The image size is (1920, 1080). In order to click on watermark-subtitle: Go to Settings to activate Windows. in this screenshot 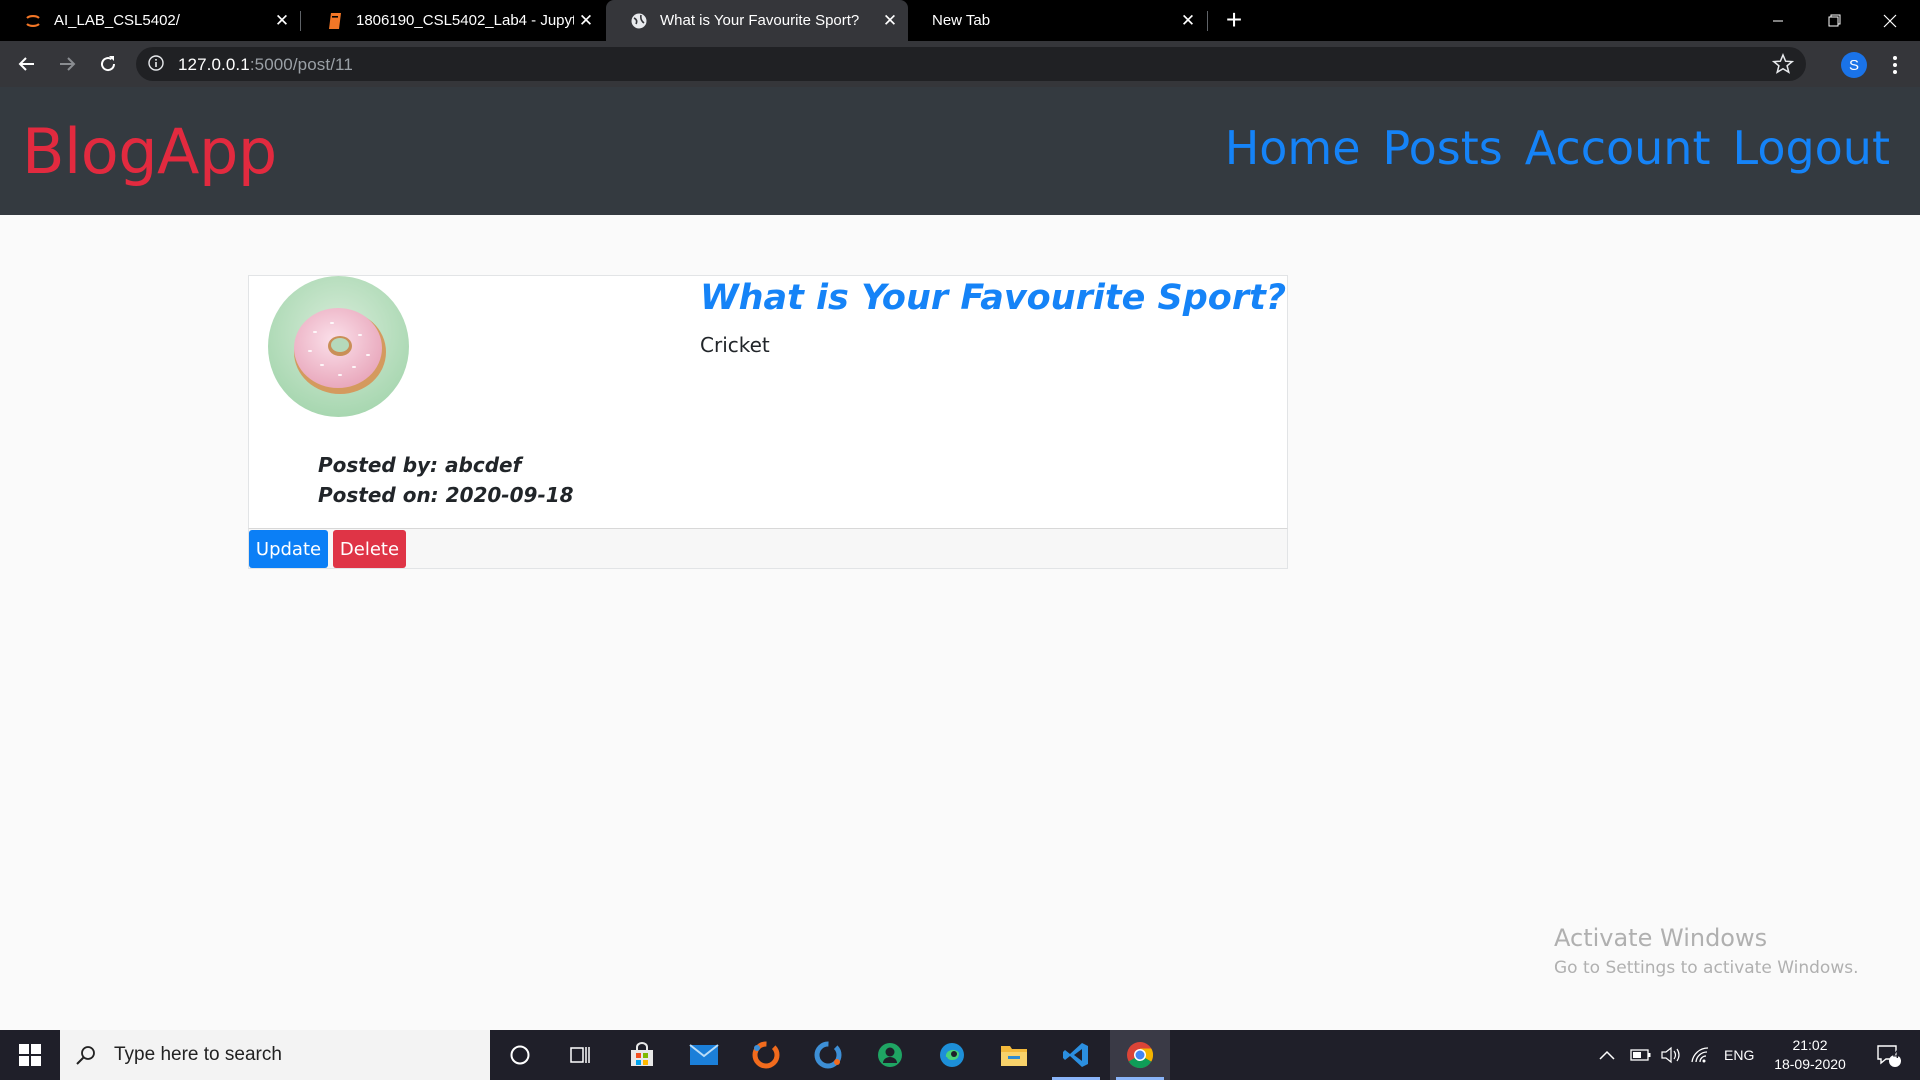, I will do `click(1706, 968)`.